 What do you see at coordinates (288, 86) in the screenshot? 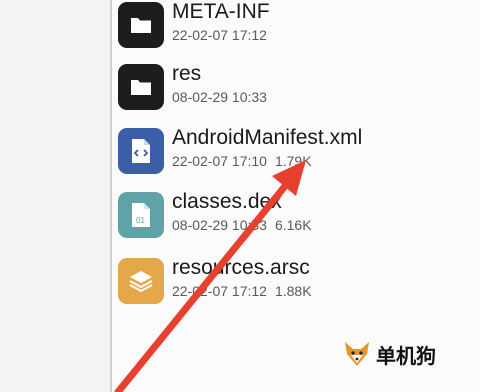
I see `list-item-res: res 08-02-29 10:33` at bounding box center [288, 86].